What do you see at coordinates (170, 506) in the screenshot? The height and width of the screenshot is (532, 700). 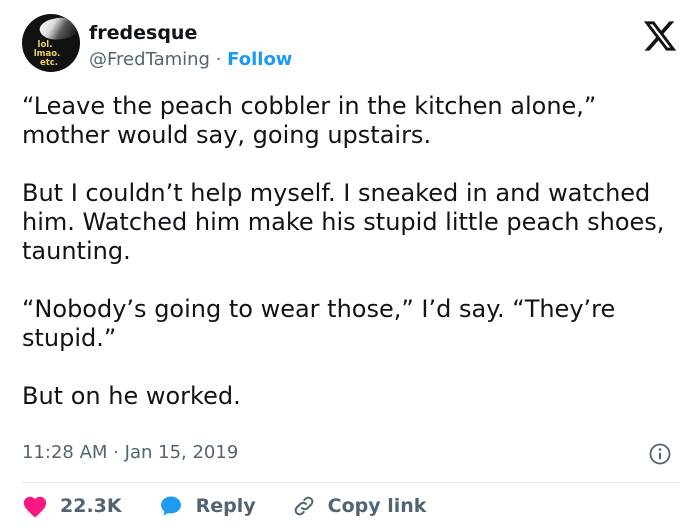 I see `reply-icon` at bounding box center [170, 506].